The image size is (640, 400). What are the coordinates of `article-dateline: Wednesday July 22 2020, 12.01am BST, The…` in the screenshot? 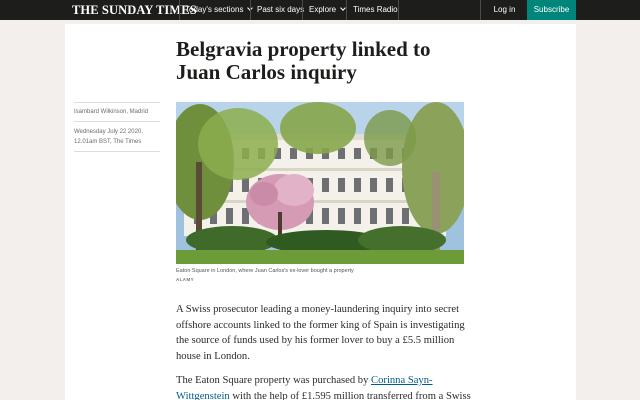 It's located at (117, 137).